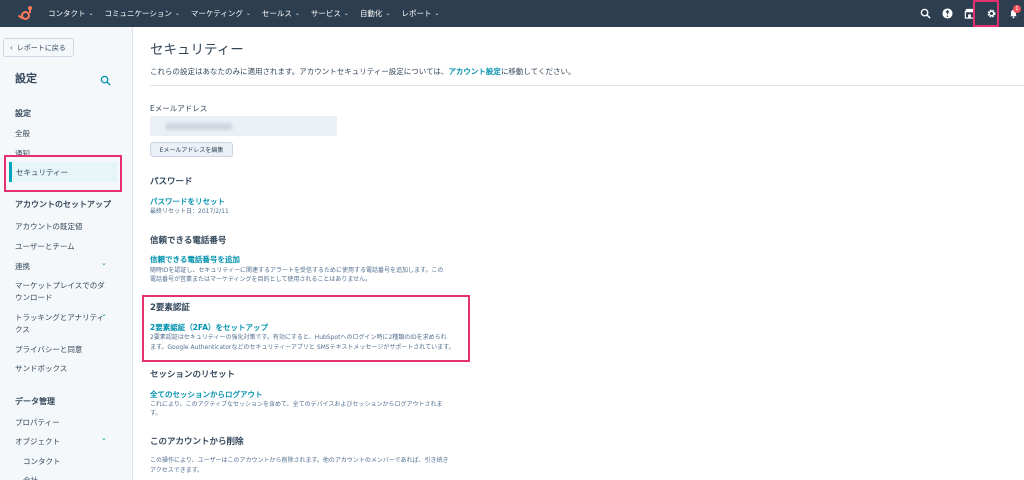  What do you see at coordinates (11, 47) in the screenshot?
I see `chevron-left-icon: ‹` at bounding box center [11, 47].